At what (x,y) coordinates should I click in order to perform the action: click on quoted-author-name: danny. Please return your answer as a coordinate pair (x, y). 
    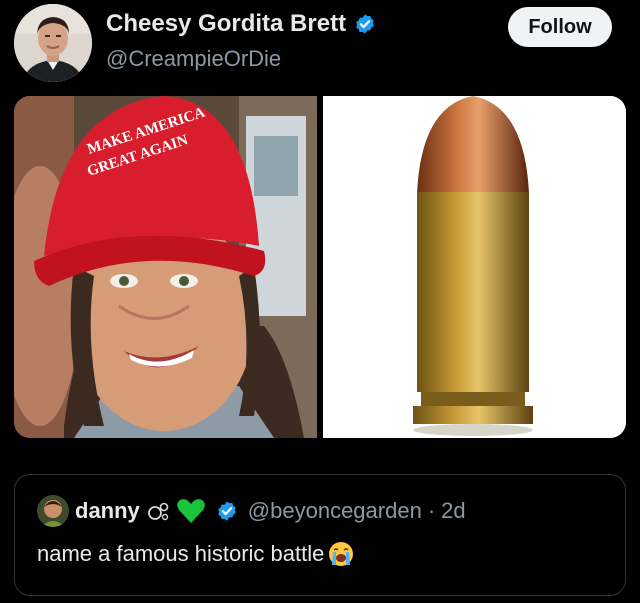
    Looking at the image, I should click on (107, 511).